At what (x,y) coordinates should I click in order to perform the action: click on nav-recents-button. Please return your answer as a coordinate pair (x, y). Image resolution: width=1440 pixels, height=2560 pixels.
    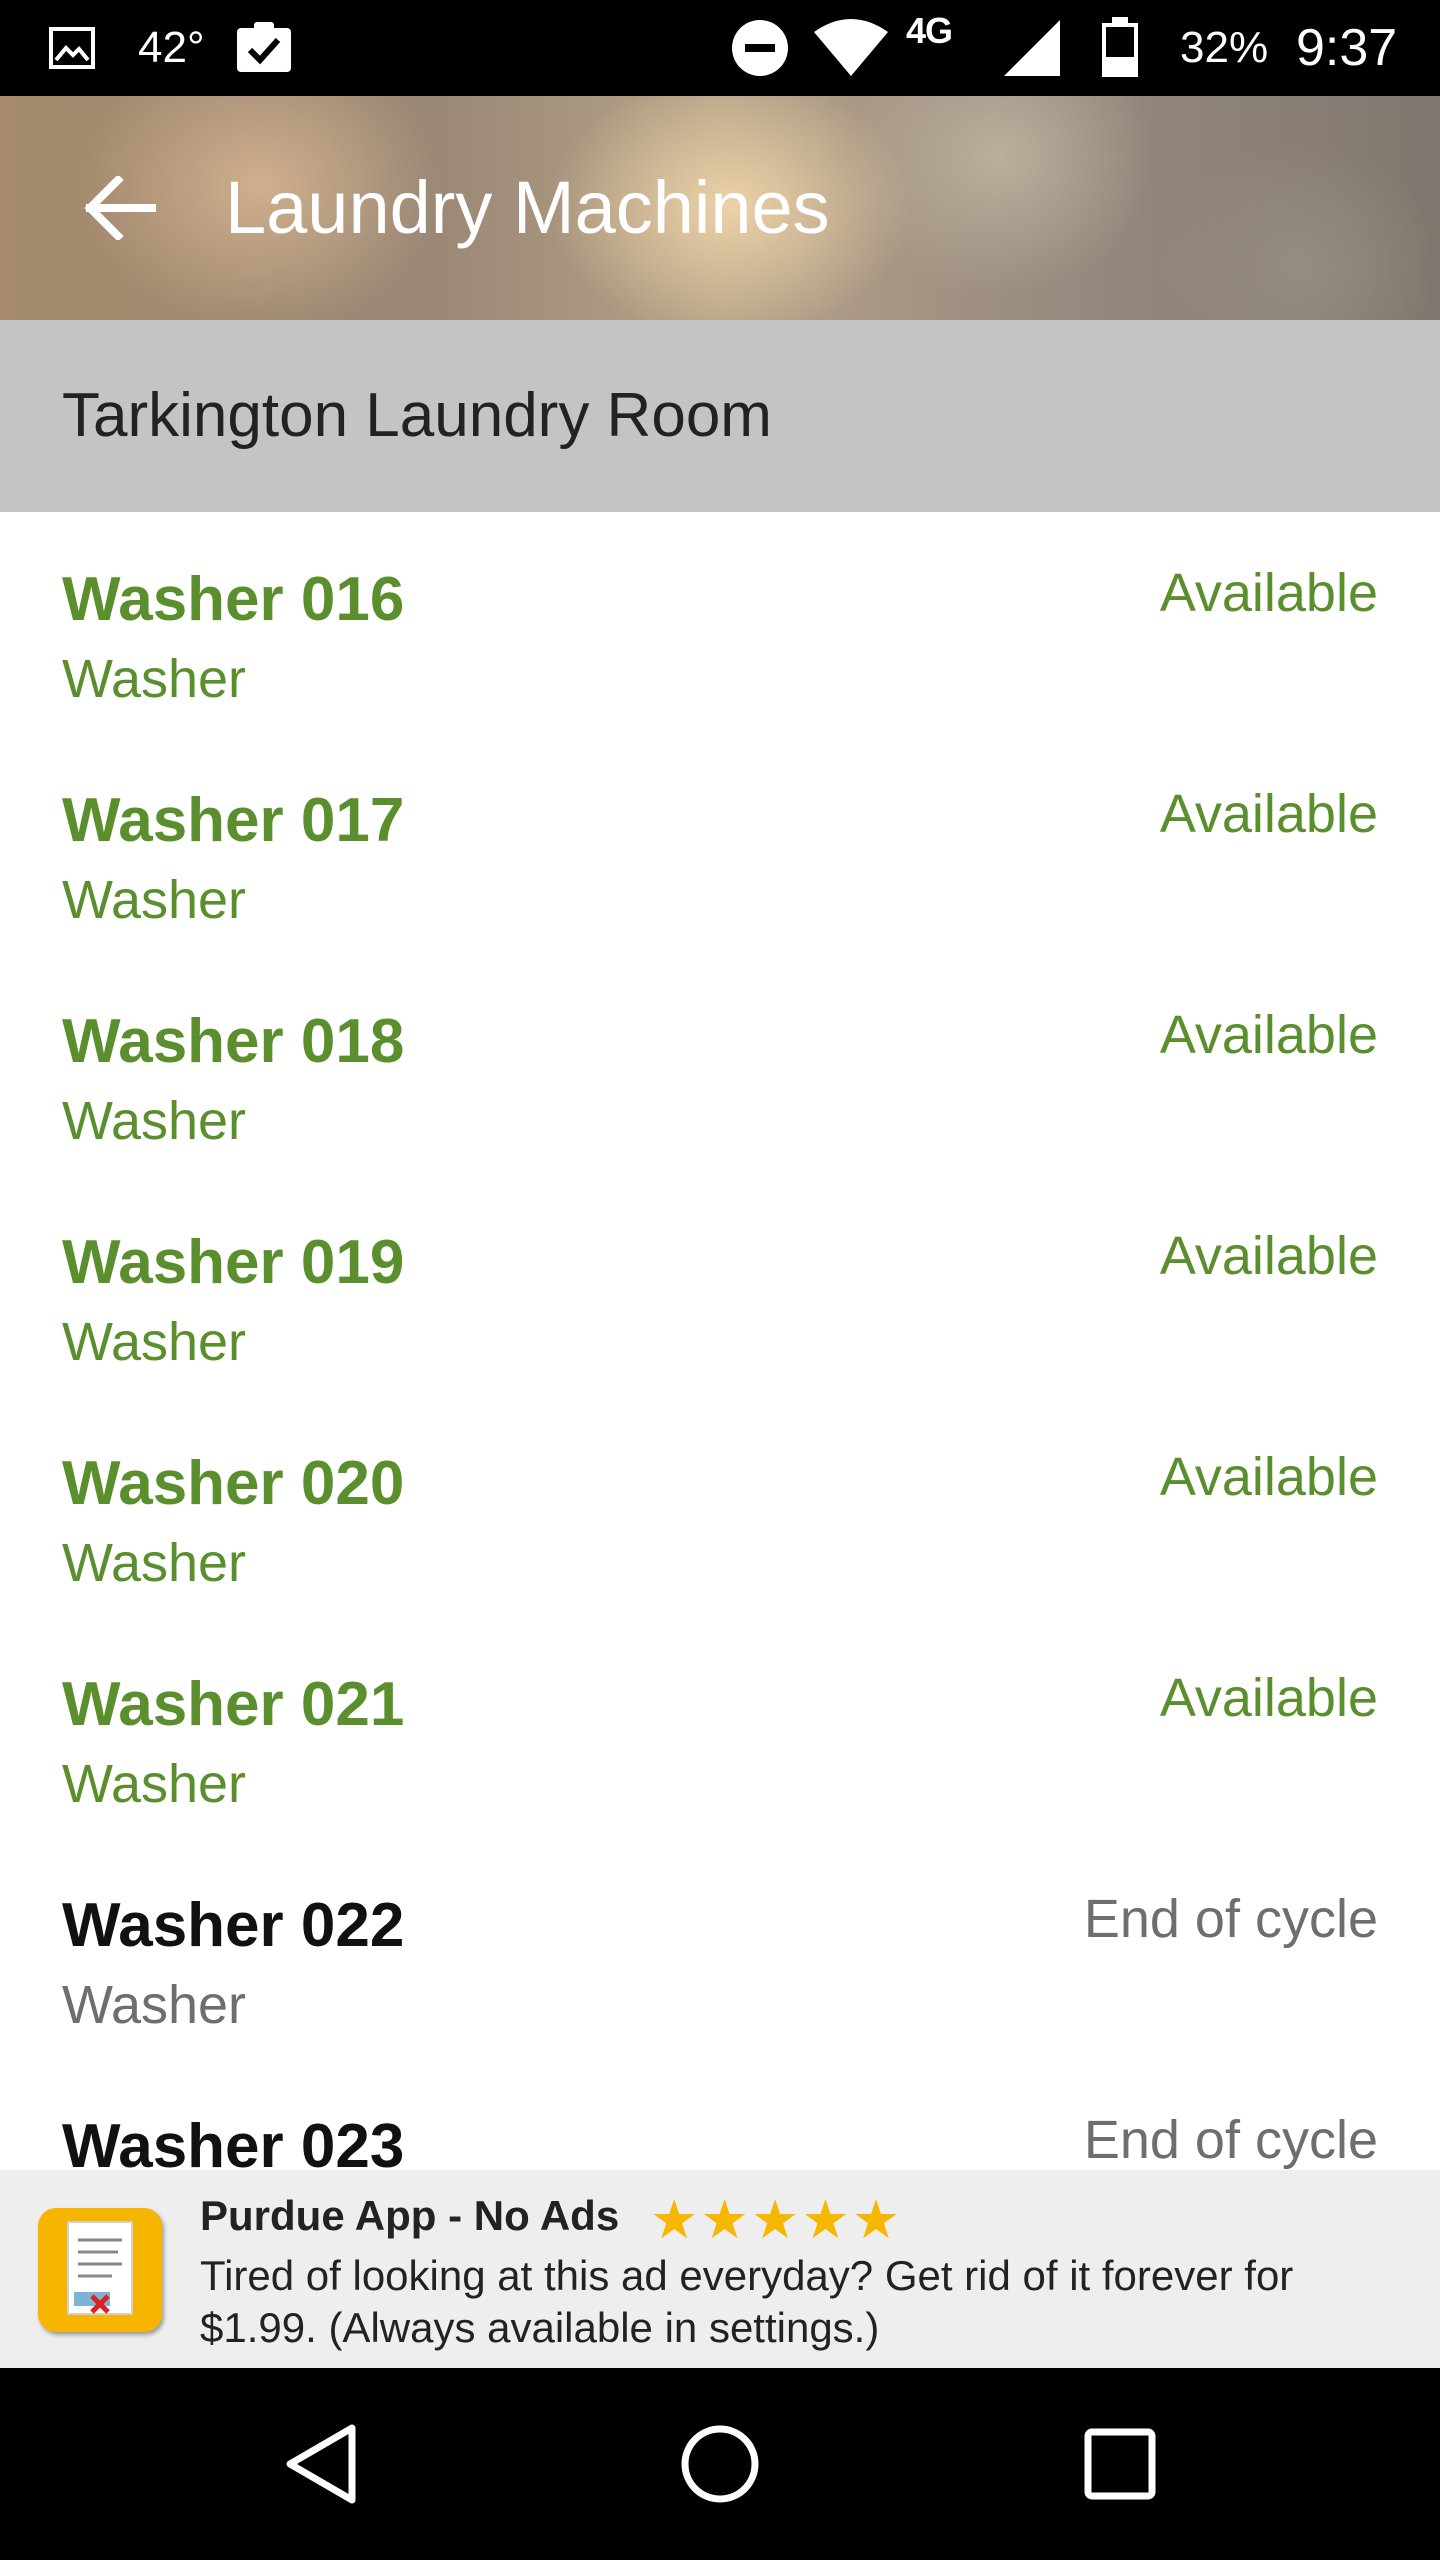
    Looking at the image, I should click on (1120, 2464).